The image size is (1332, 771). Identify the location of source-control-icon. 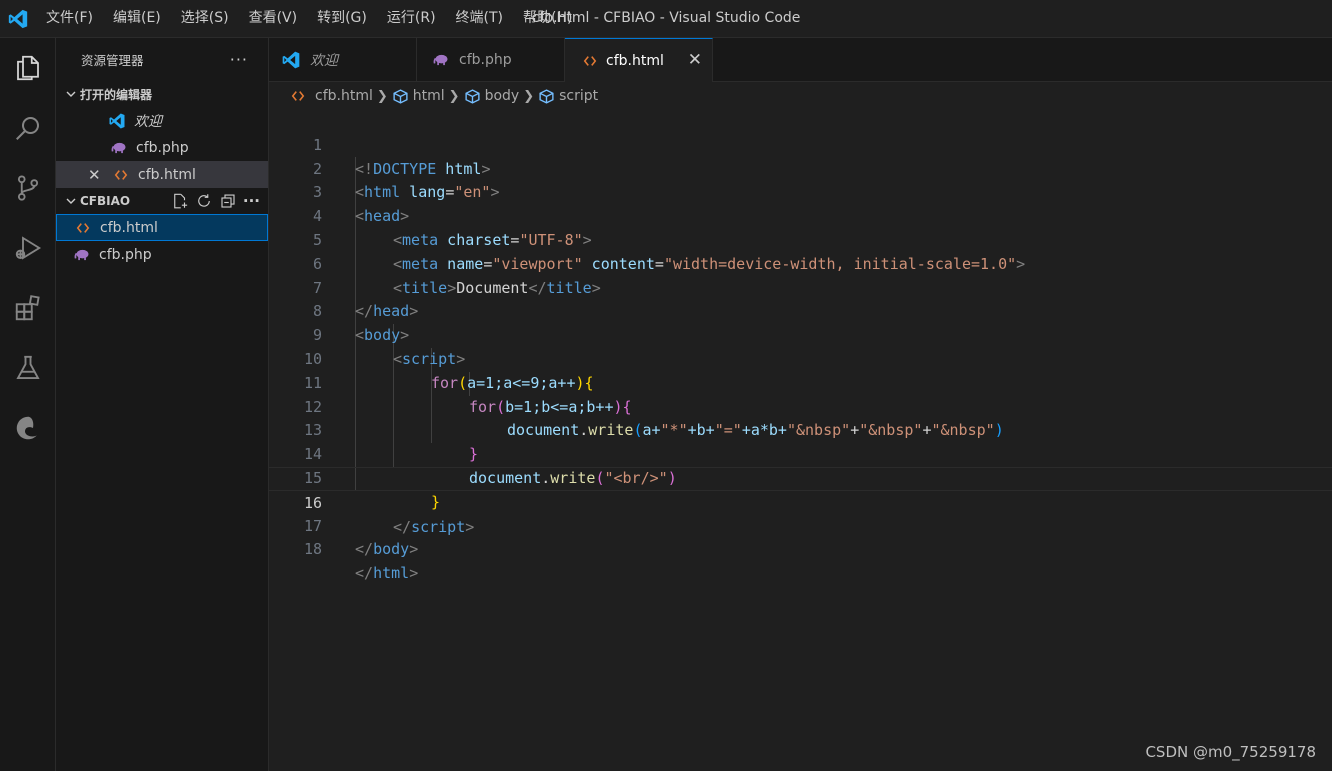
(27, 188).